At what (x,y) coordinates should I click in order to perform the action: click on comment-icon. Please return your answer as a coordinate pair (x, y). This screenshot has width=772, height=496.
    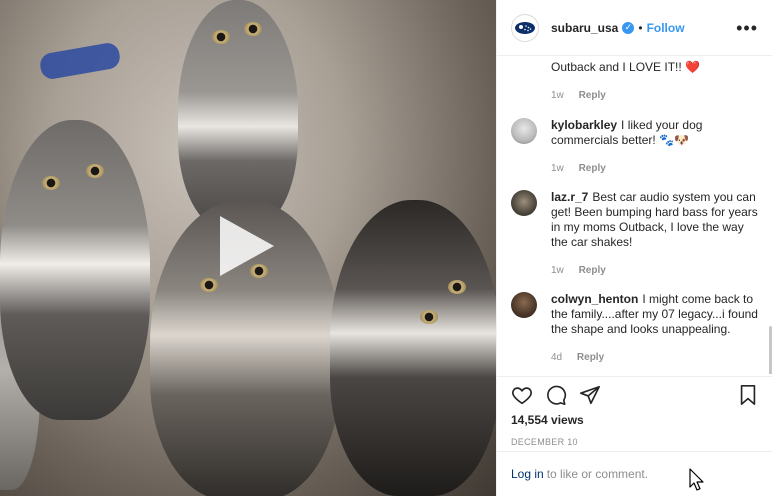
    Looking at the image, I should click on (556, 395).